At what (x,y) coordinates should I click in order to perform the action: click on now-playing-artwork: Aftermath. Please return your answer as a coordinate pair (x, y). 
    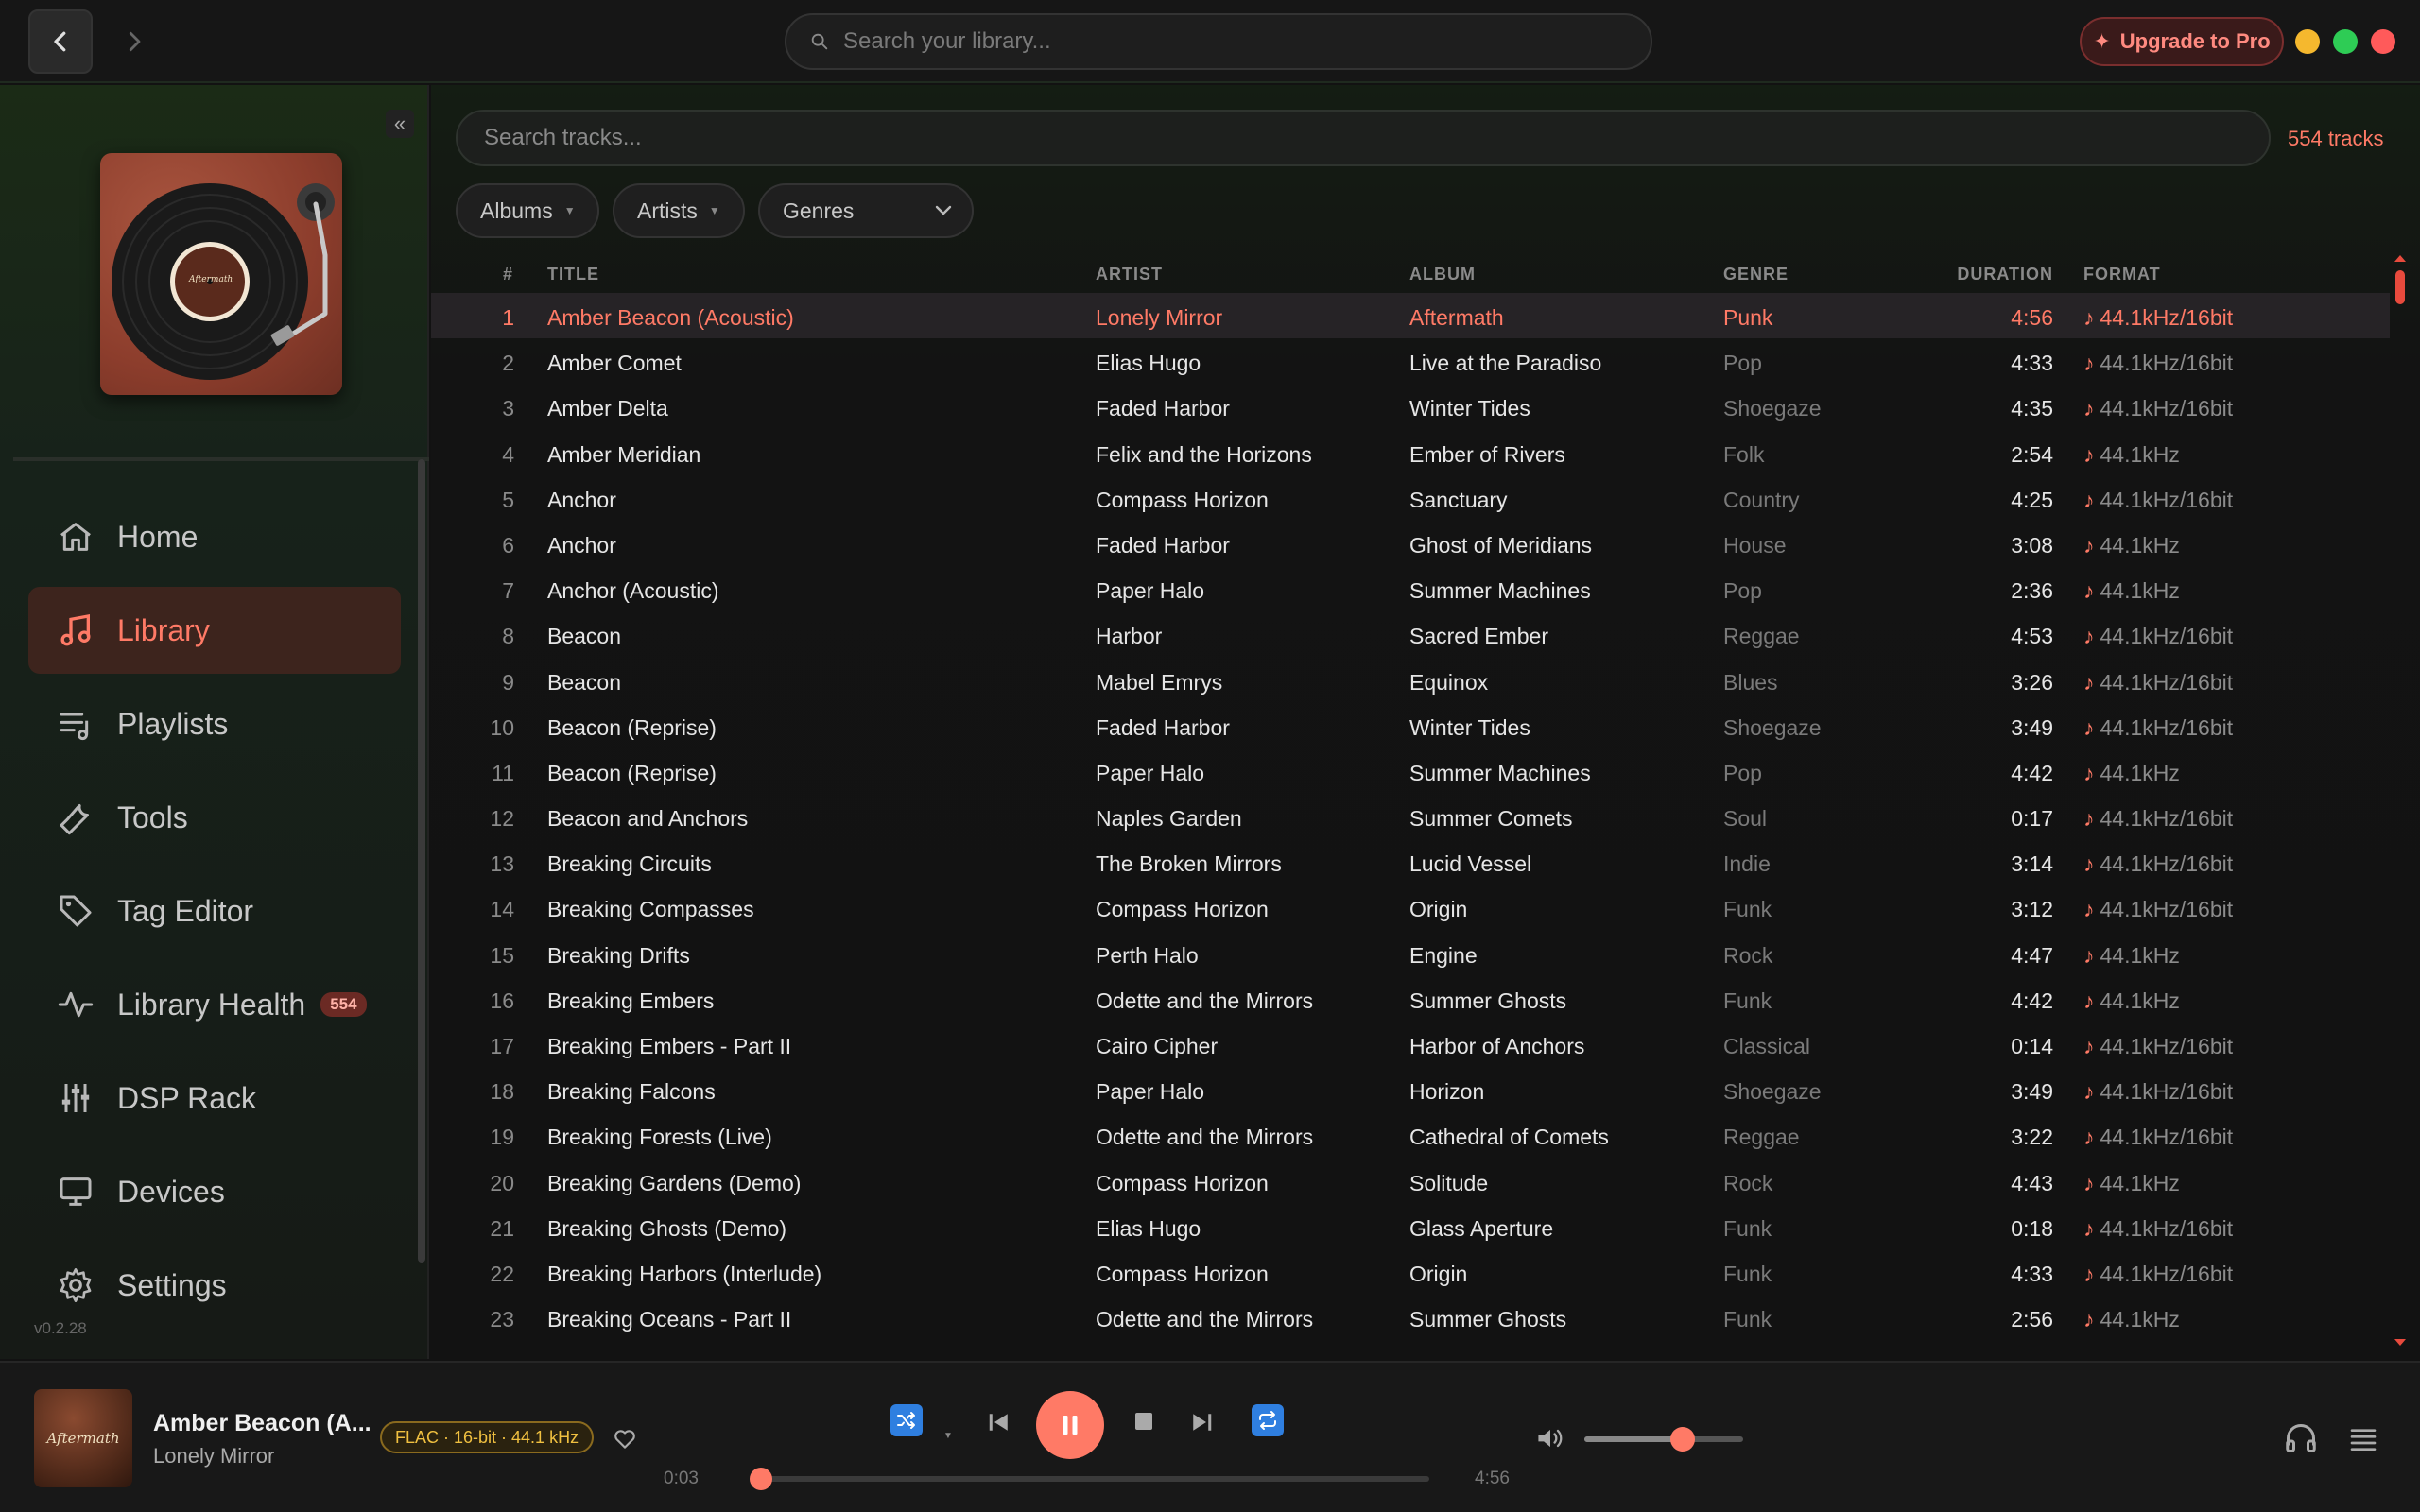
    Looking at the image, I should click on (83, 1438).